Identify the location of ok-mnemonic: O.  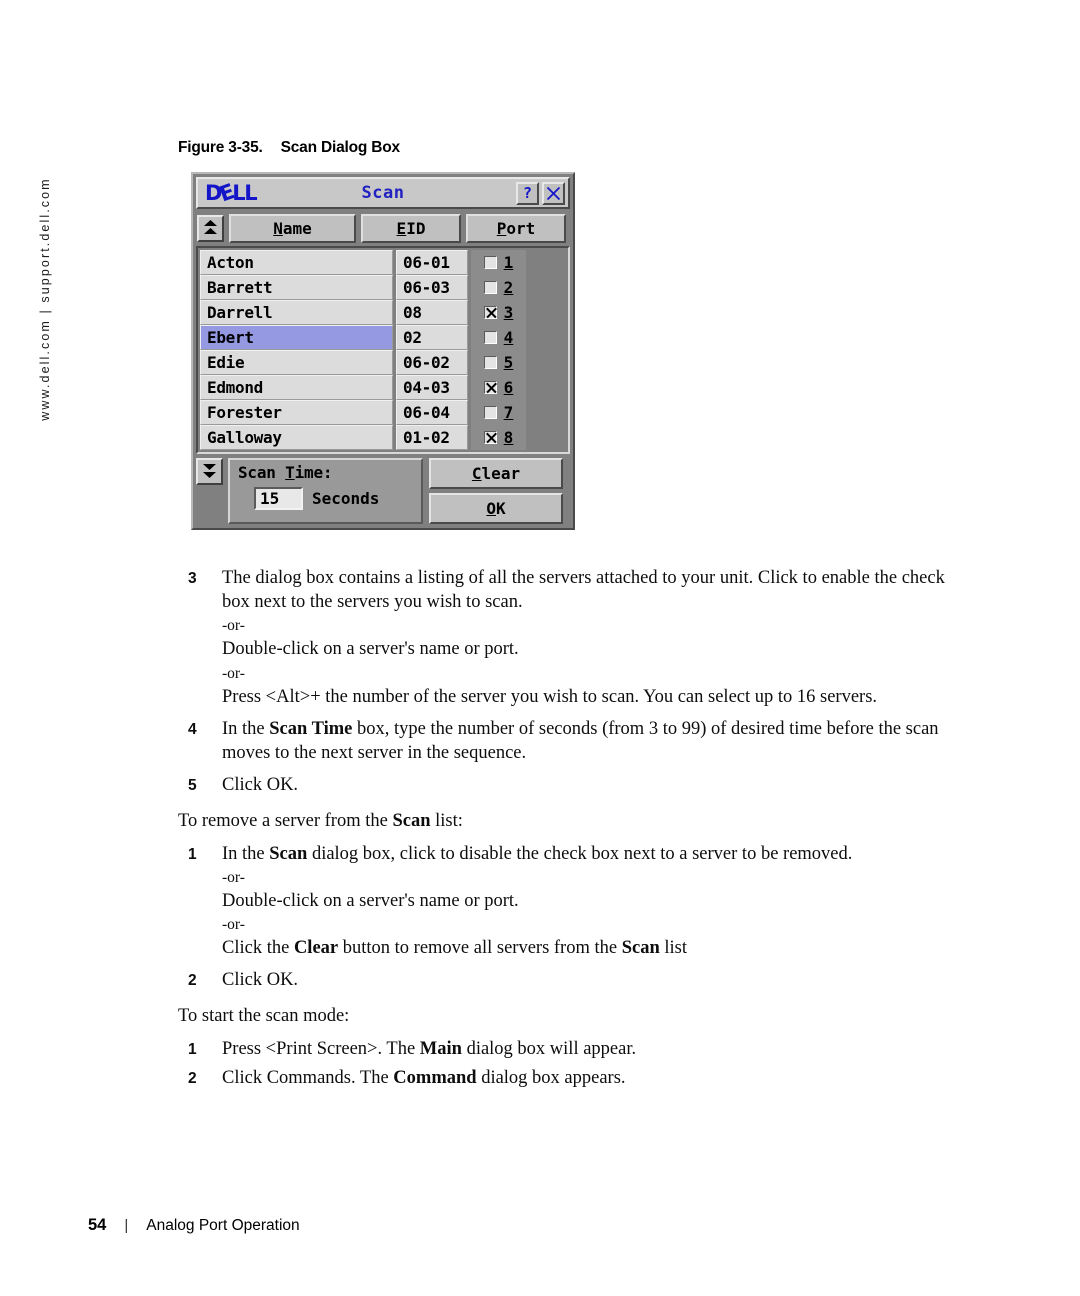
(491, 508).